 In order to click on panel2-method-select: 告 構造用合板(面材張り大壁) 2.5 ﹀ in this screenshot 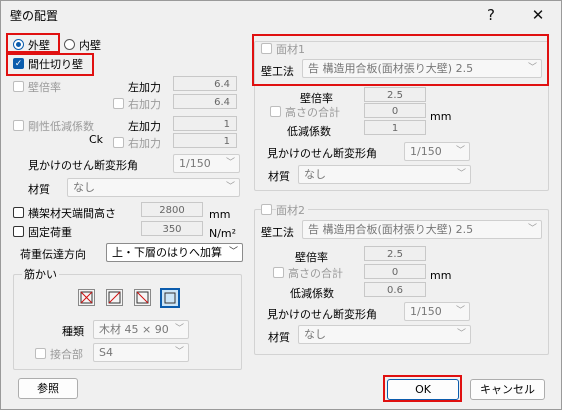, I will do `click(422, 229)`.